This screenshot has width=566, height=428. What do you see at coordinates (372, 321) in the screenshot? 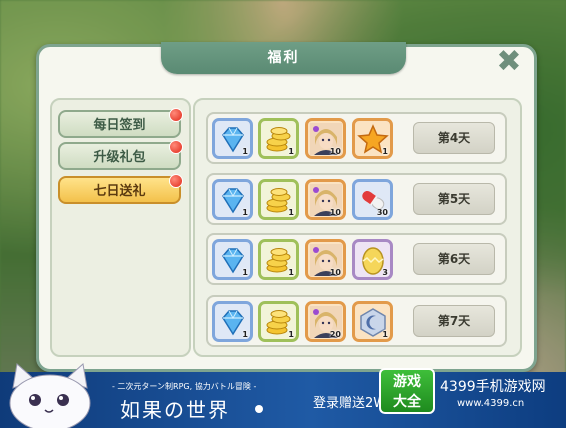
I see `reward-item-moon-gem: 1` at bounding box center [372, 321].